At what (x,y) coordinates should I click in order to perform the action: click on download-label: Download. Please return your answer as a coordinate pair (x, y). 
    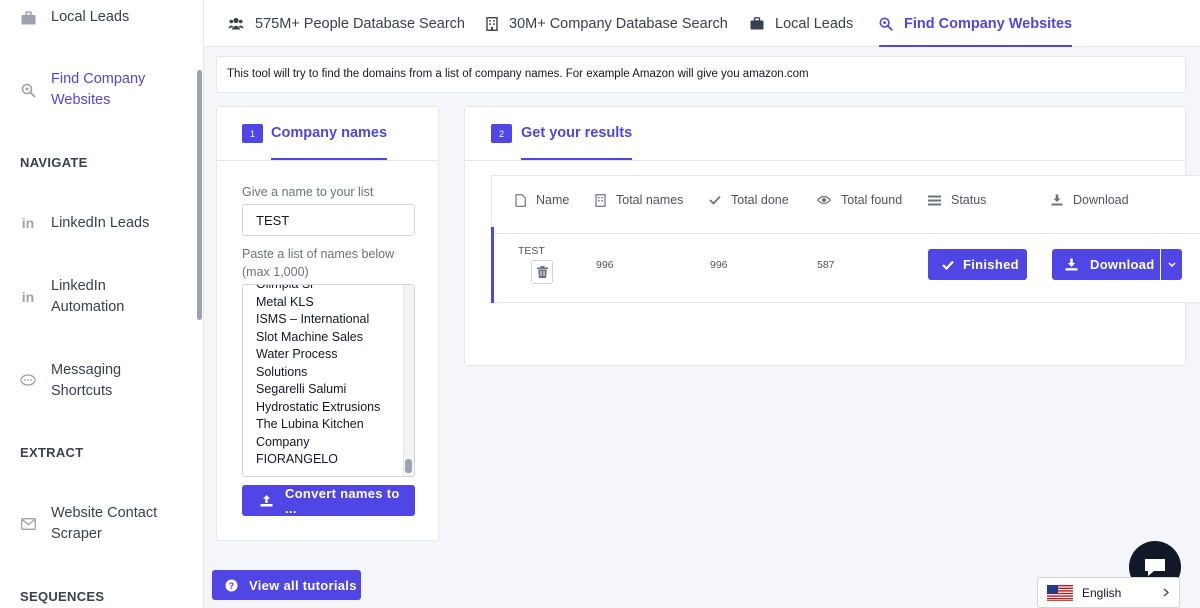
    Looking at the image, I should click on (1122, 264).